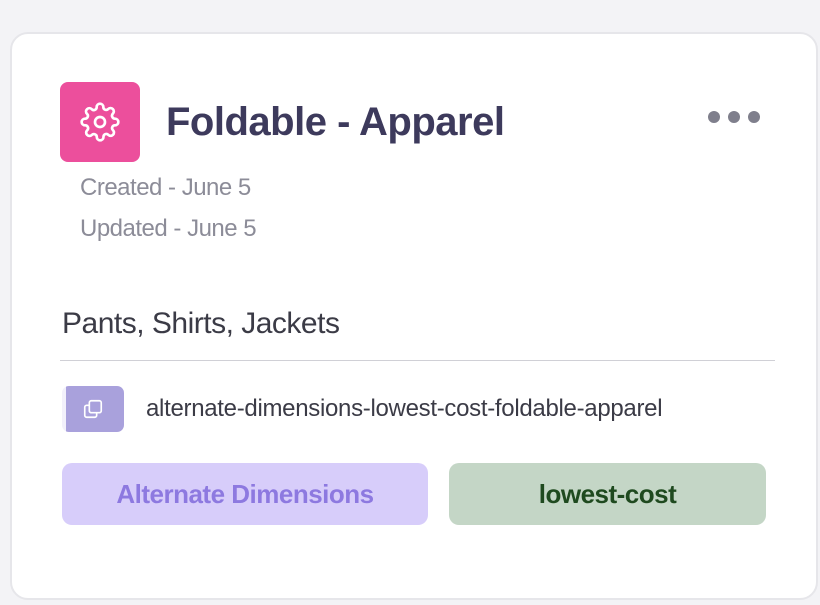  I want to click on copy-slug-button, so click(93, 409).